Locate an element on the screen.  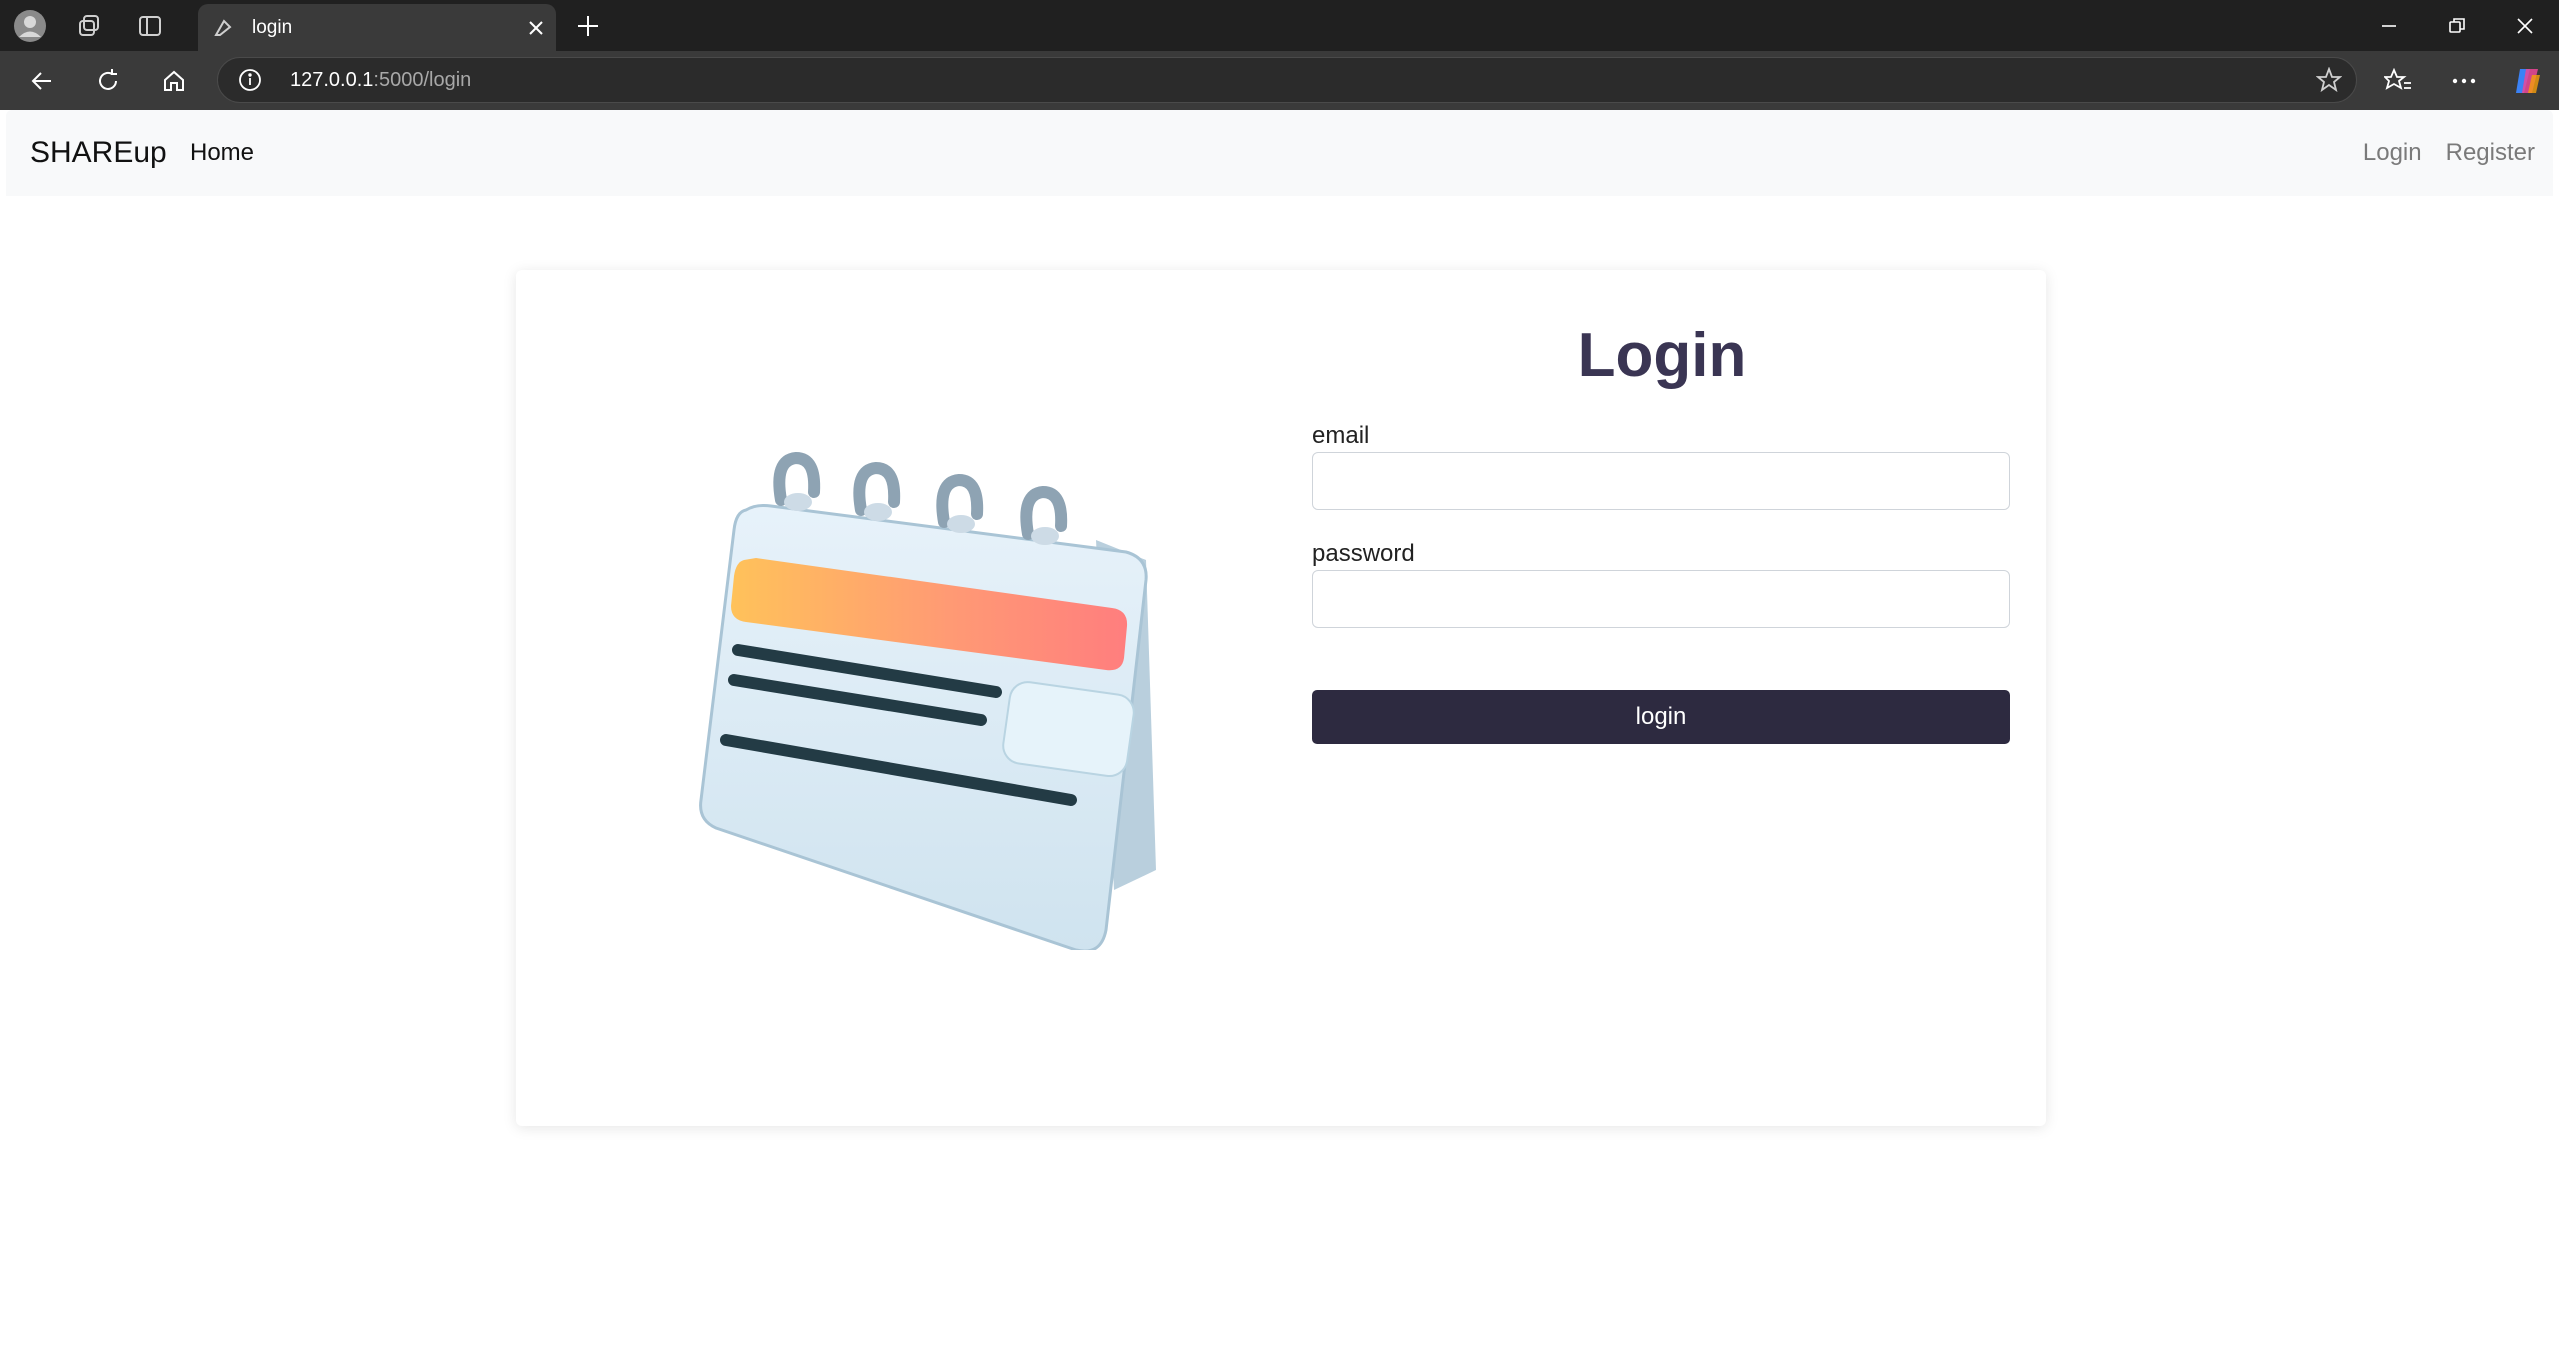
window-controls is located at coordinates (2457, 25).